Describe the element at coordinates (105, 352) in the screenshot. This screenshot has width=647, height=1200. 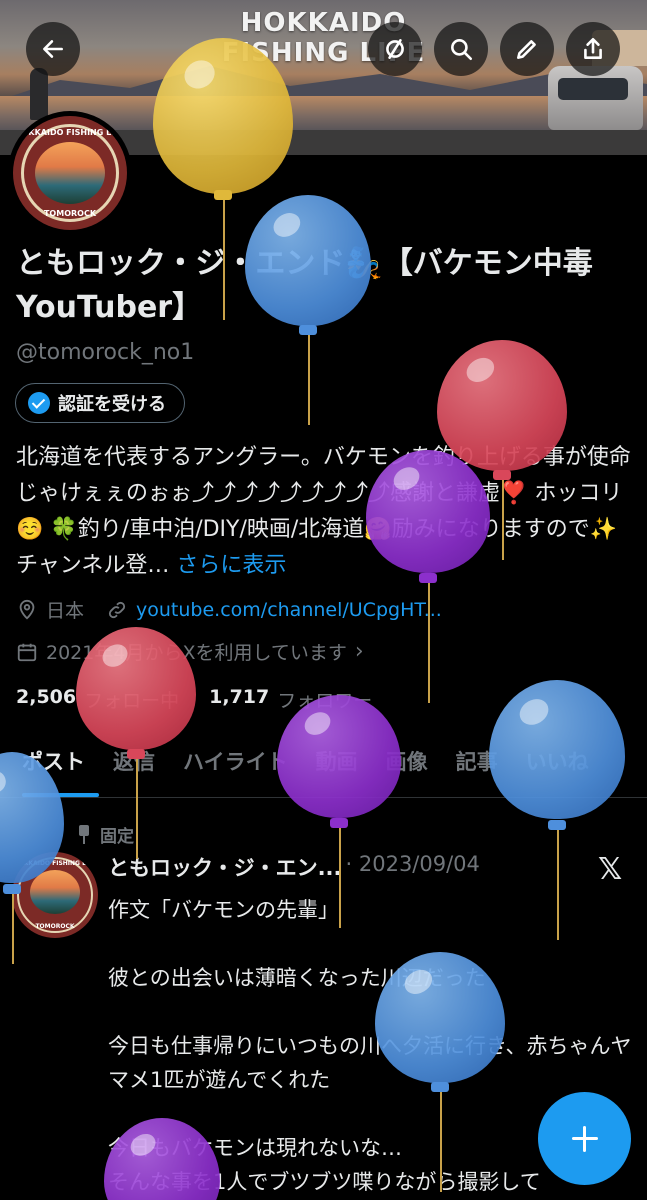
I see `profile-handle: @tomorock_no1` at that location.